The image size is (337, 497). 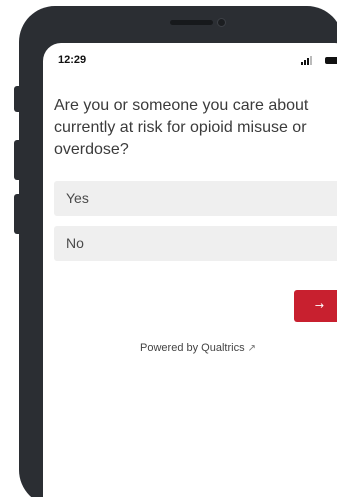 I want to click on choice-yes: Yes, so click(x=195, y=198).